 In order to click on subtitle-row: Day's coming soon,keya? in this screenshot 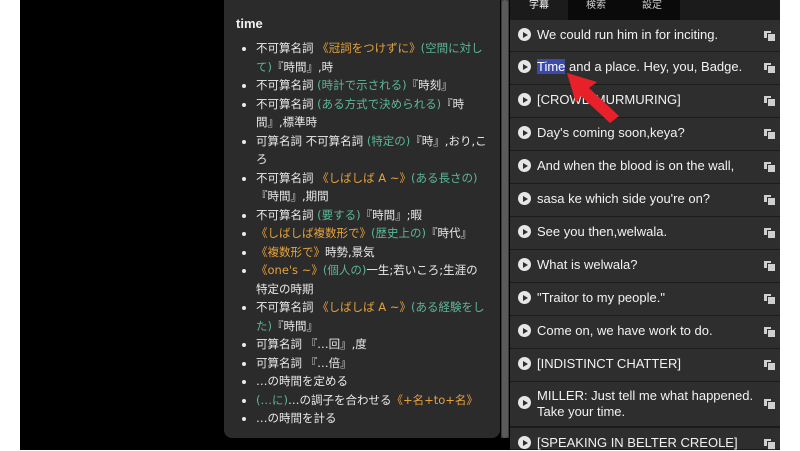, I will do `click(645, 134)`.